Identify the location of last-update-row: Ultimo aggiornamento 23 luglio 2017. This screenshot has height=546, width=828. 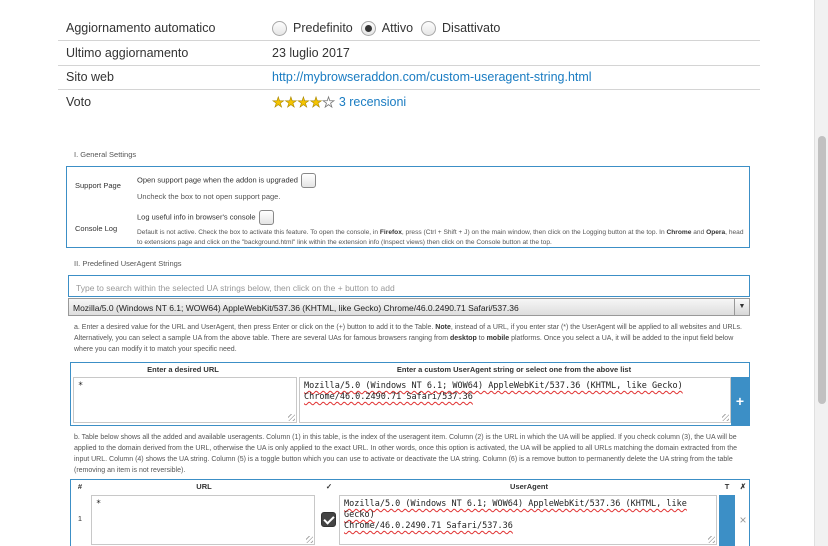
(409, 53).